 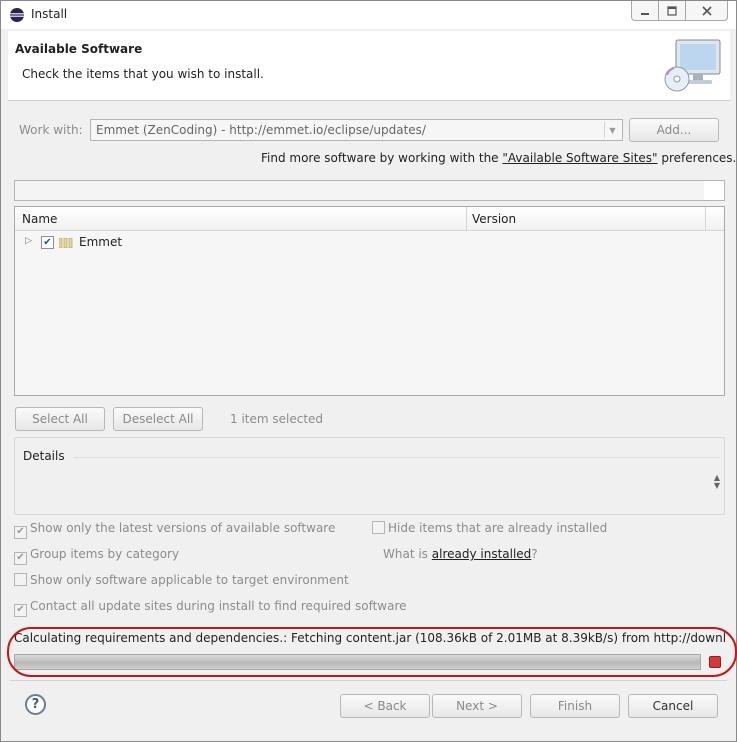 What do you see at coordinates (47, 242) in the screenshot?
I see `row-checkbox: ✔` at bounding box center [47, 242].